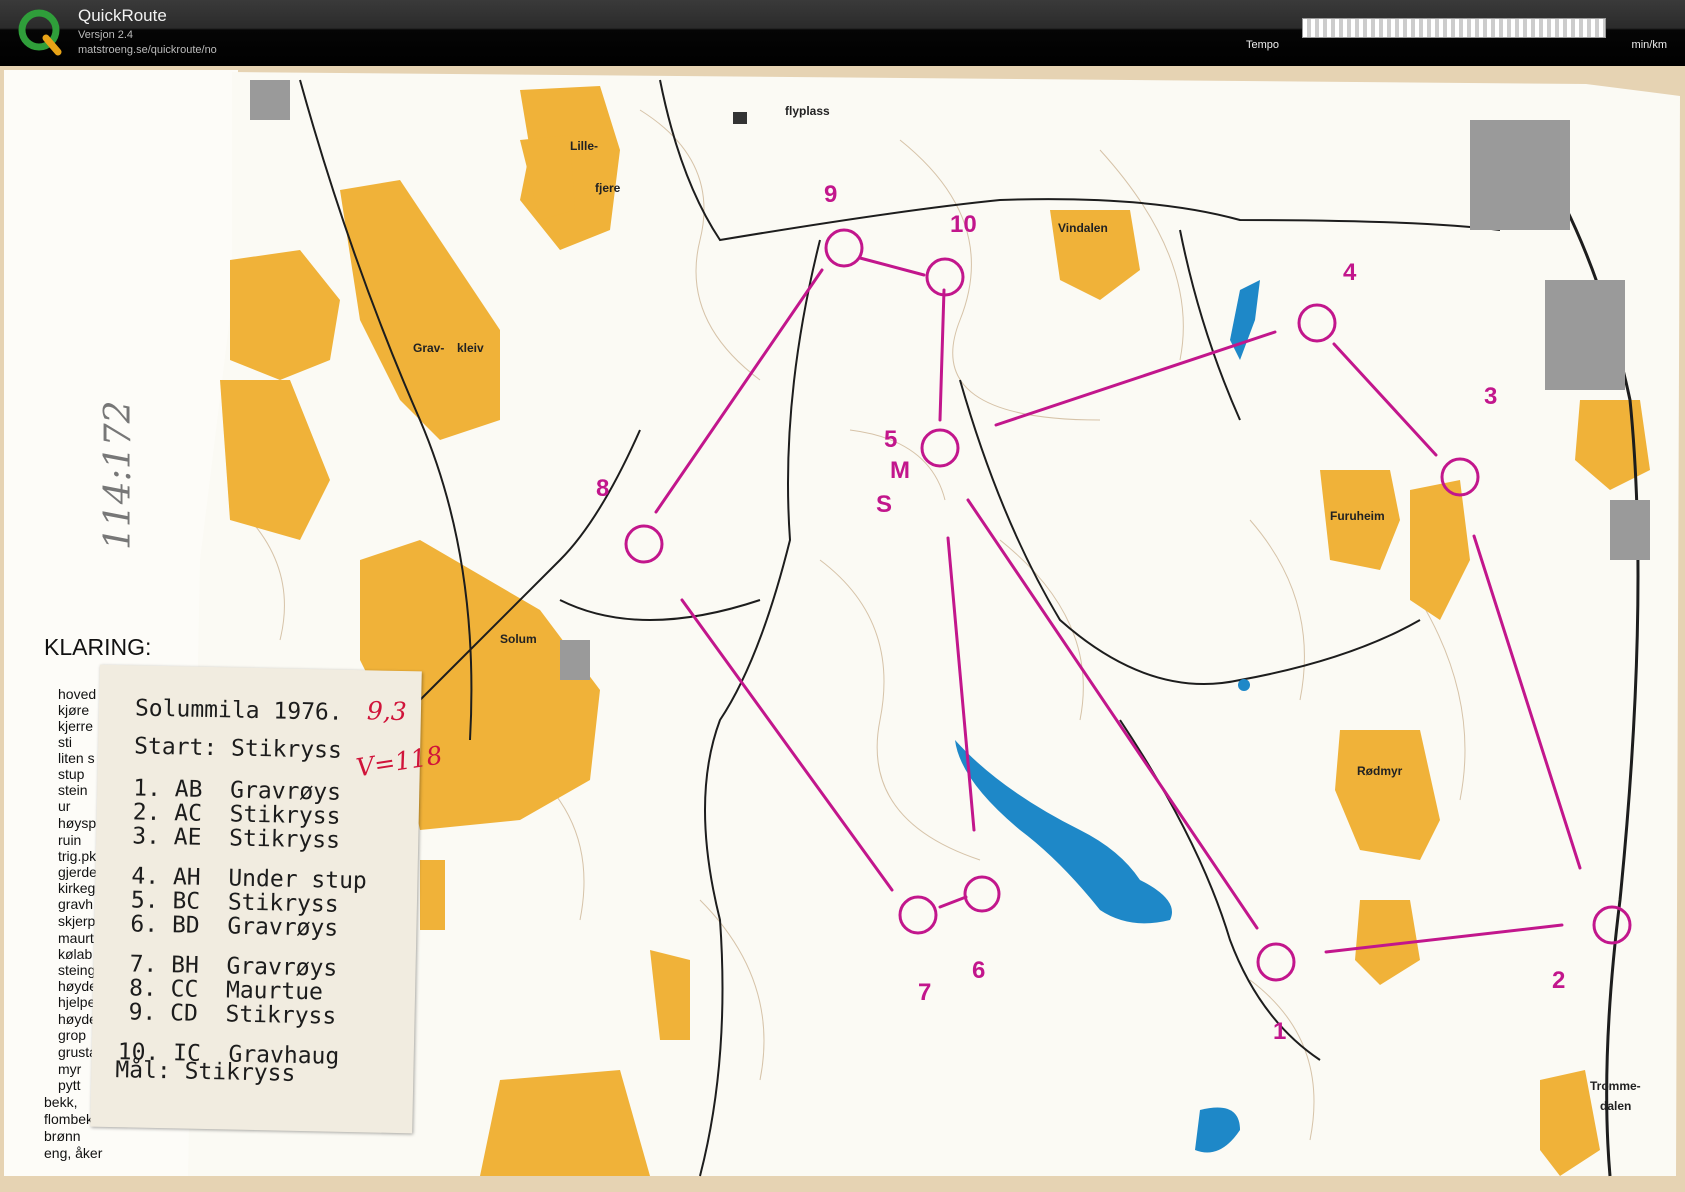 The height and width of the screenshot is (1192, 1685). What do you see at coordinates (470, 348) in the screenshot?
I see `place-kleiv: kleiv` at bounding box center [470, 348].